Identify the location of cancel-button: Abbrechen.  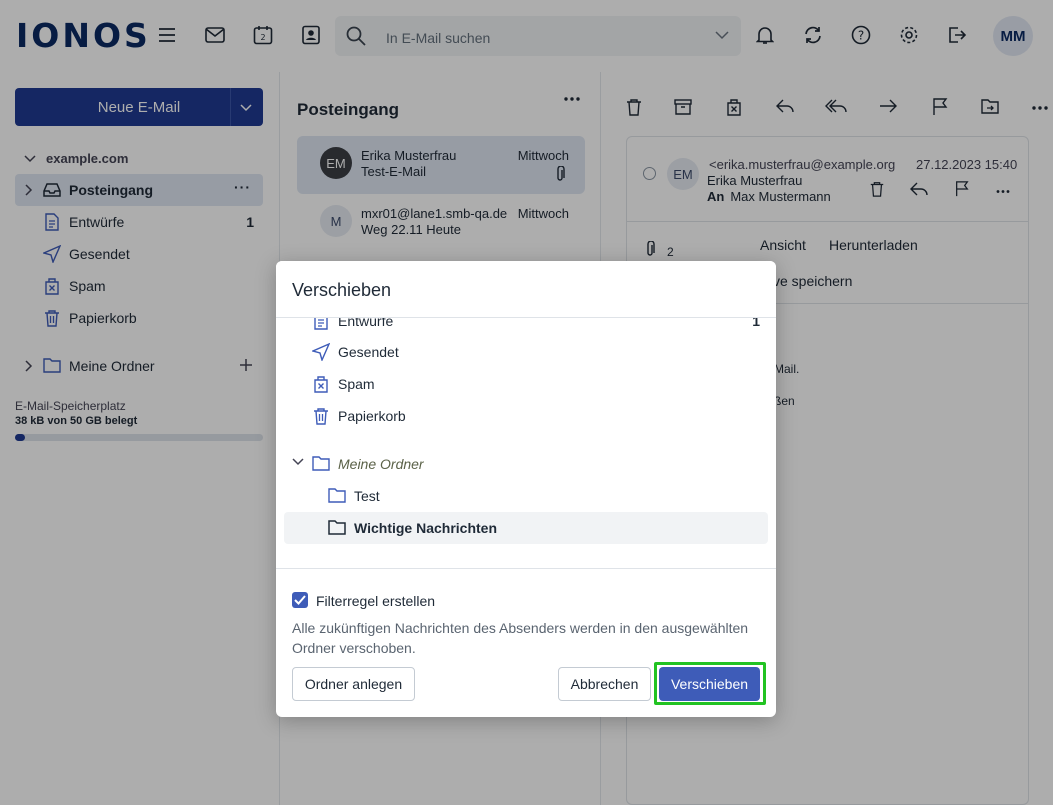
(604, 684).